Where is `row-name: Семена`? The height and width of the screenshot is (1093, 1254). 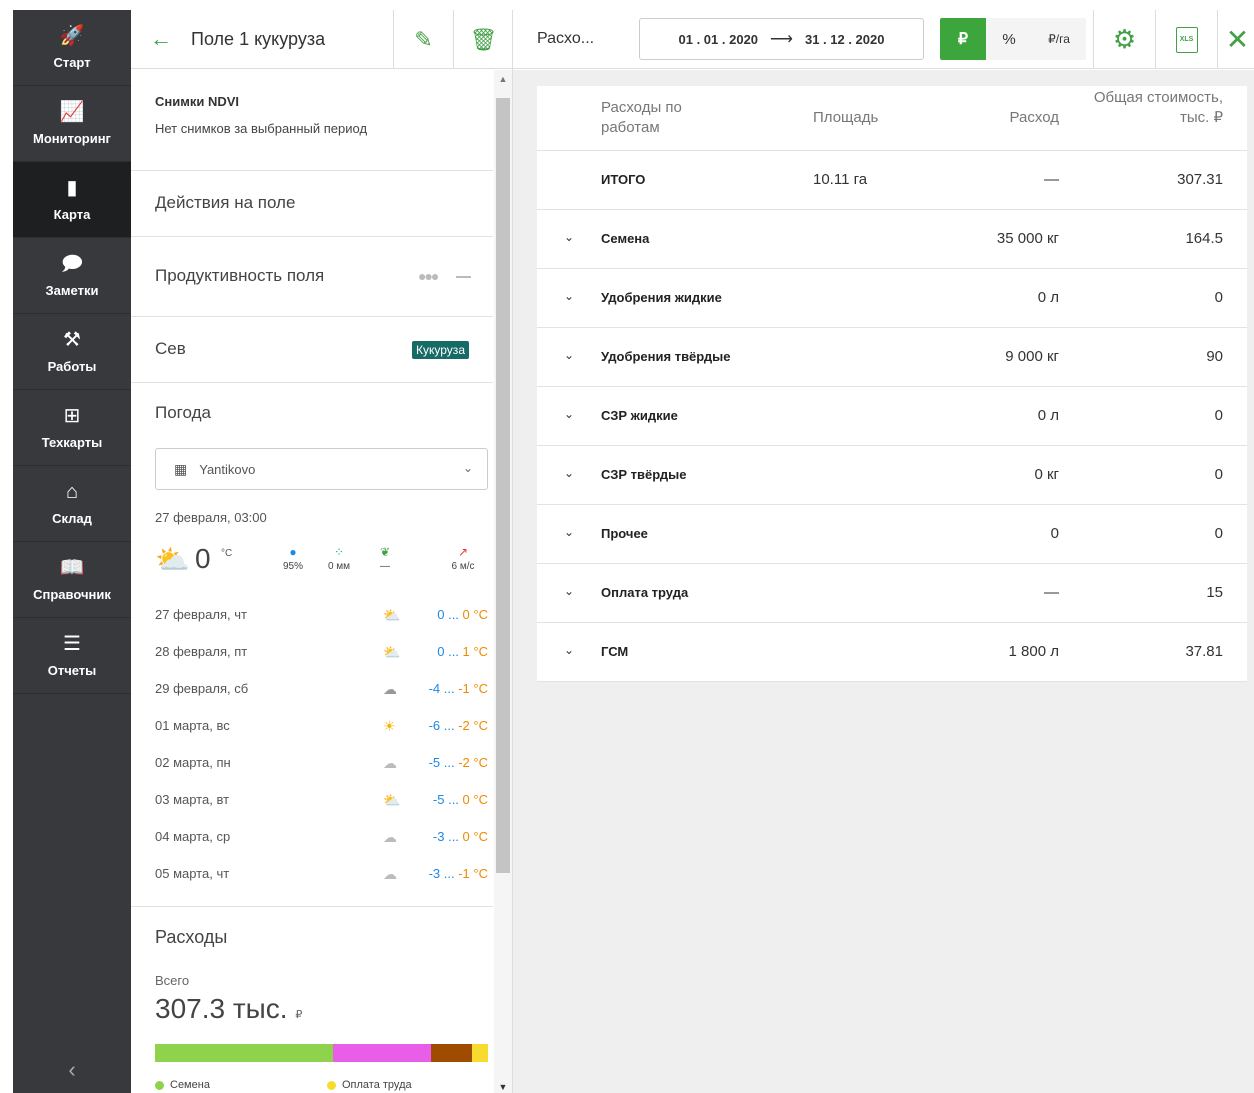 row-name: Семена is located at coordinates (625, 238).